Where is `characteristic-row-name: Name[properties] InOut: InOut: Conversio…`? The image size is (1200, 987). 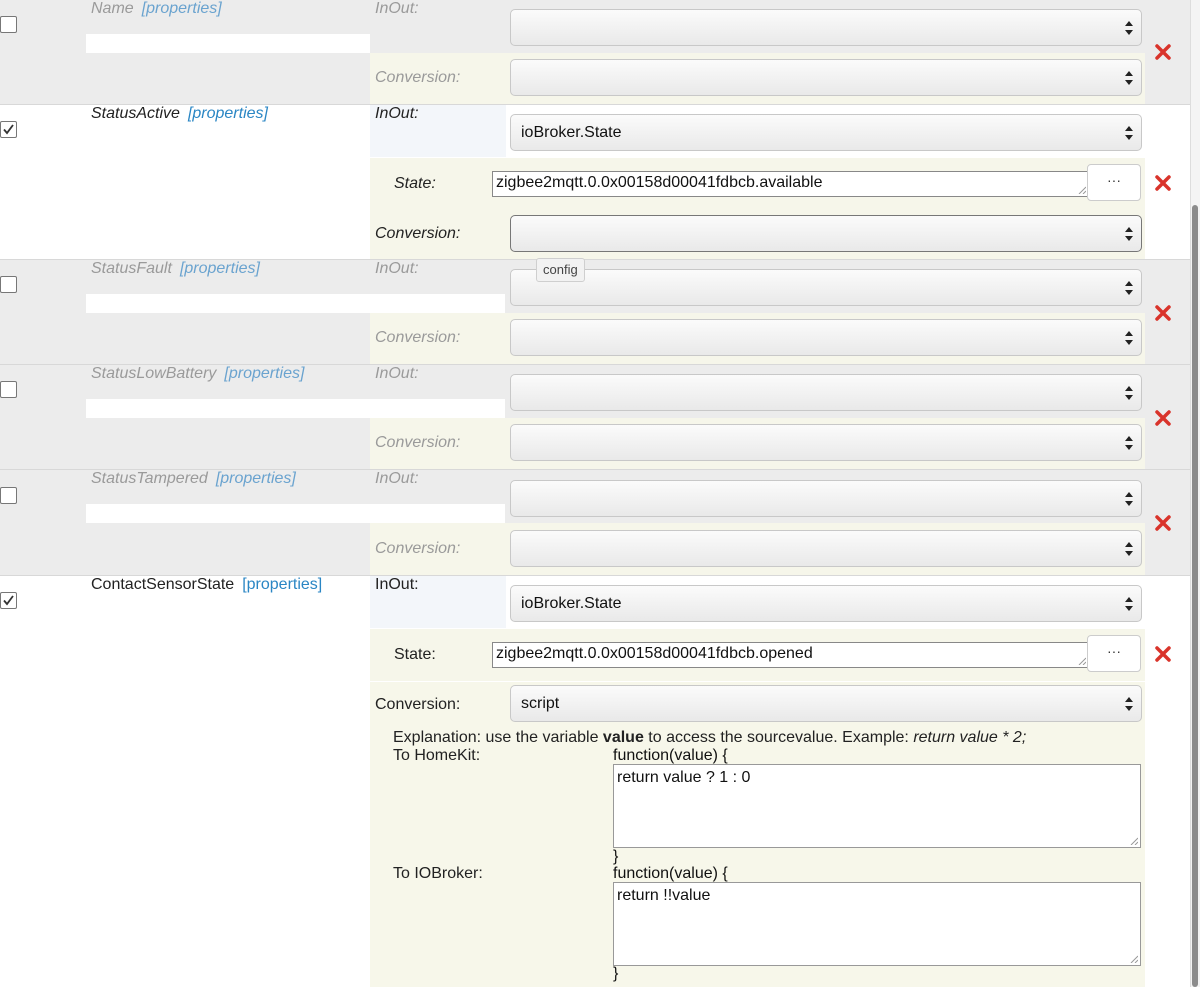
characteristic-row-name: Name[properties] InOut: InOut: Conversio… is located at coordinates (595, 52).